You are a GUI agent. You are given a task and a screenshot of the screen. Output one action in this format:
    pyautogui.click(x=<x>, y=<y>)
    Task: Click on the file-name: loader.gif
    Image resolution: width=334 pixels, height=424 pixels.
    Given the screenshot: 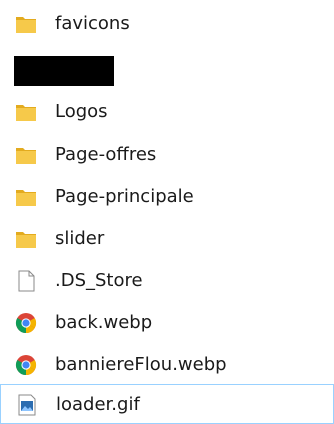 What is the action you would take?
    pyautogui.click(x=98, y=404)
    